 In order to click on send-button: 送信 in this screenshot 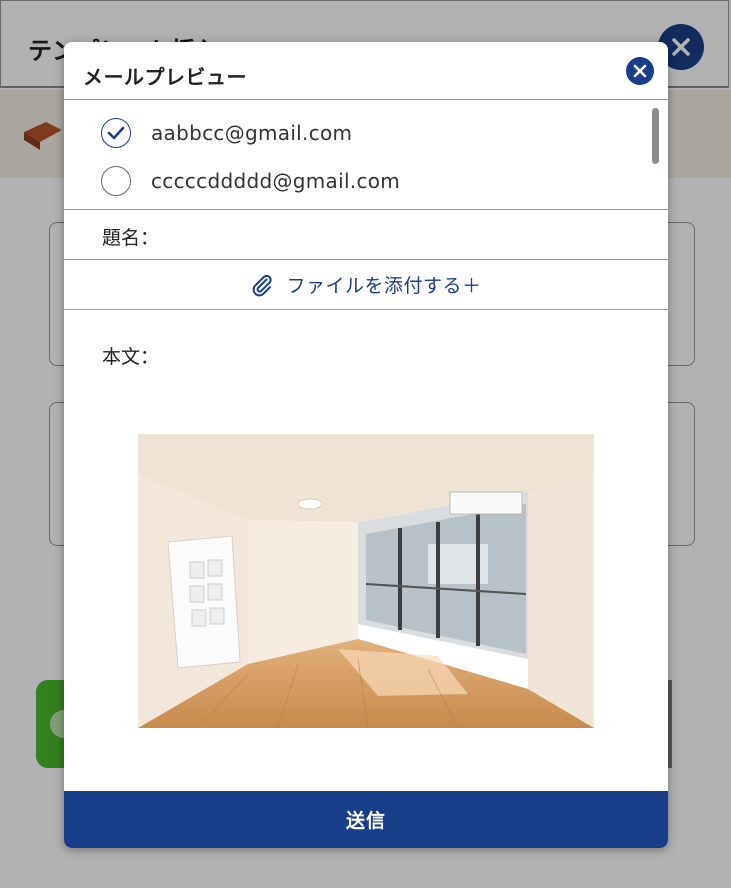, I will do `click(366, 819)`.